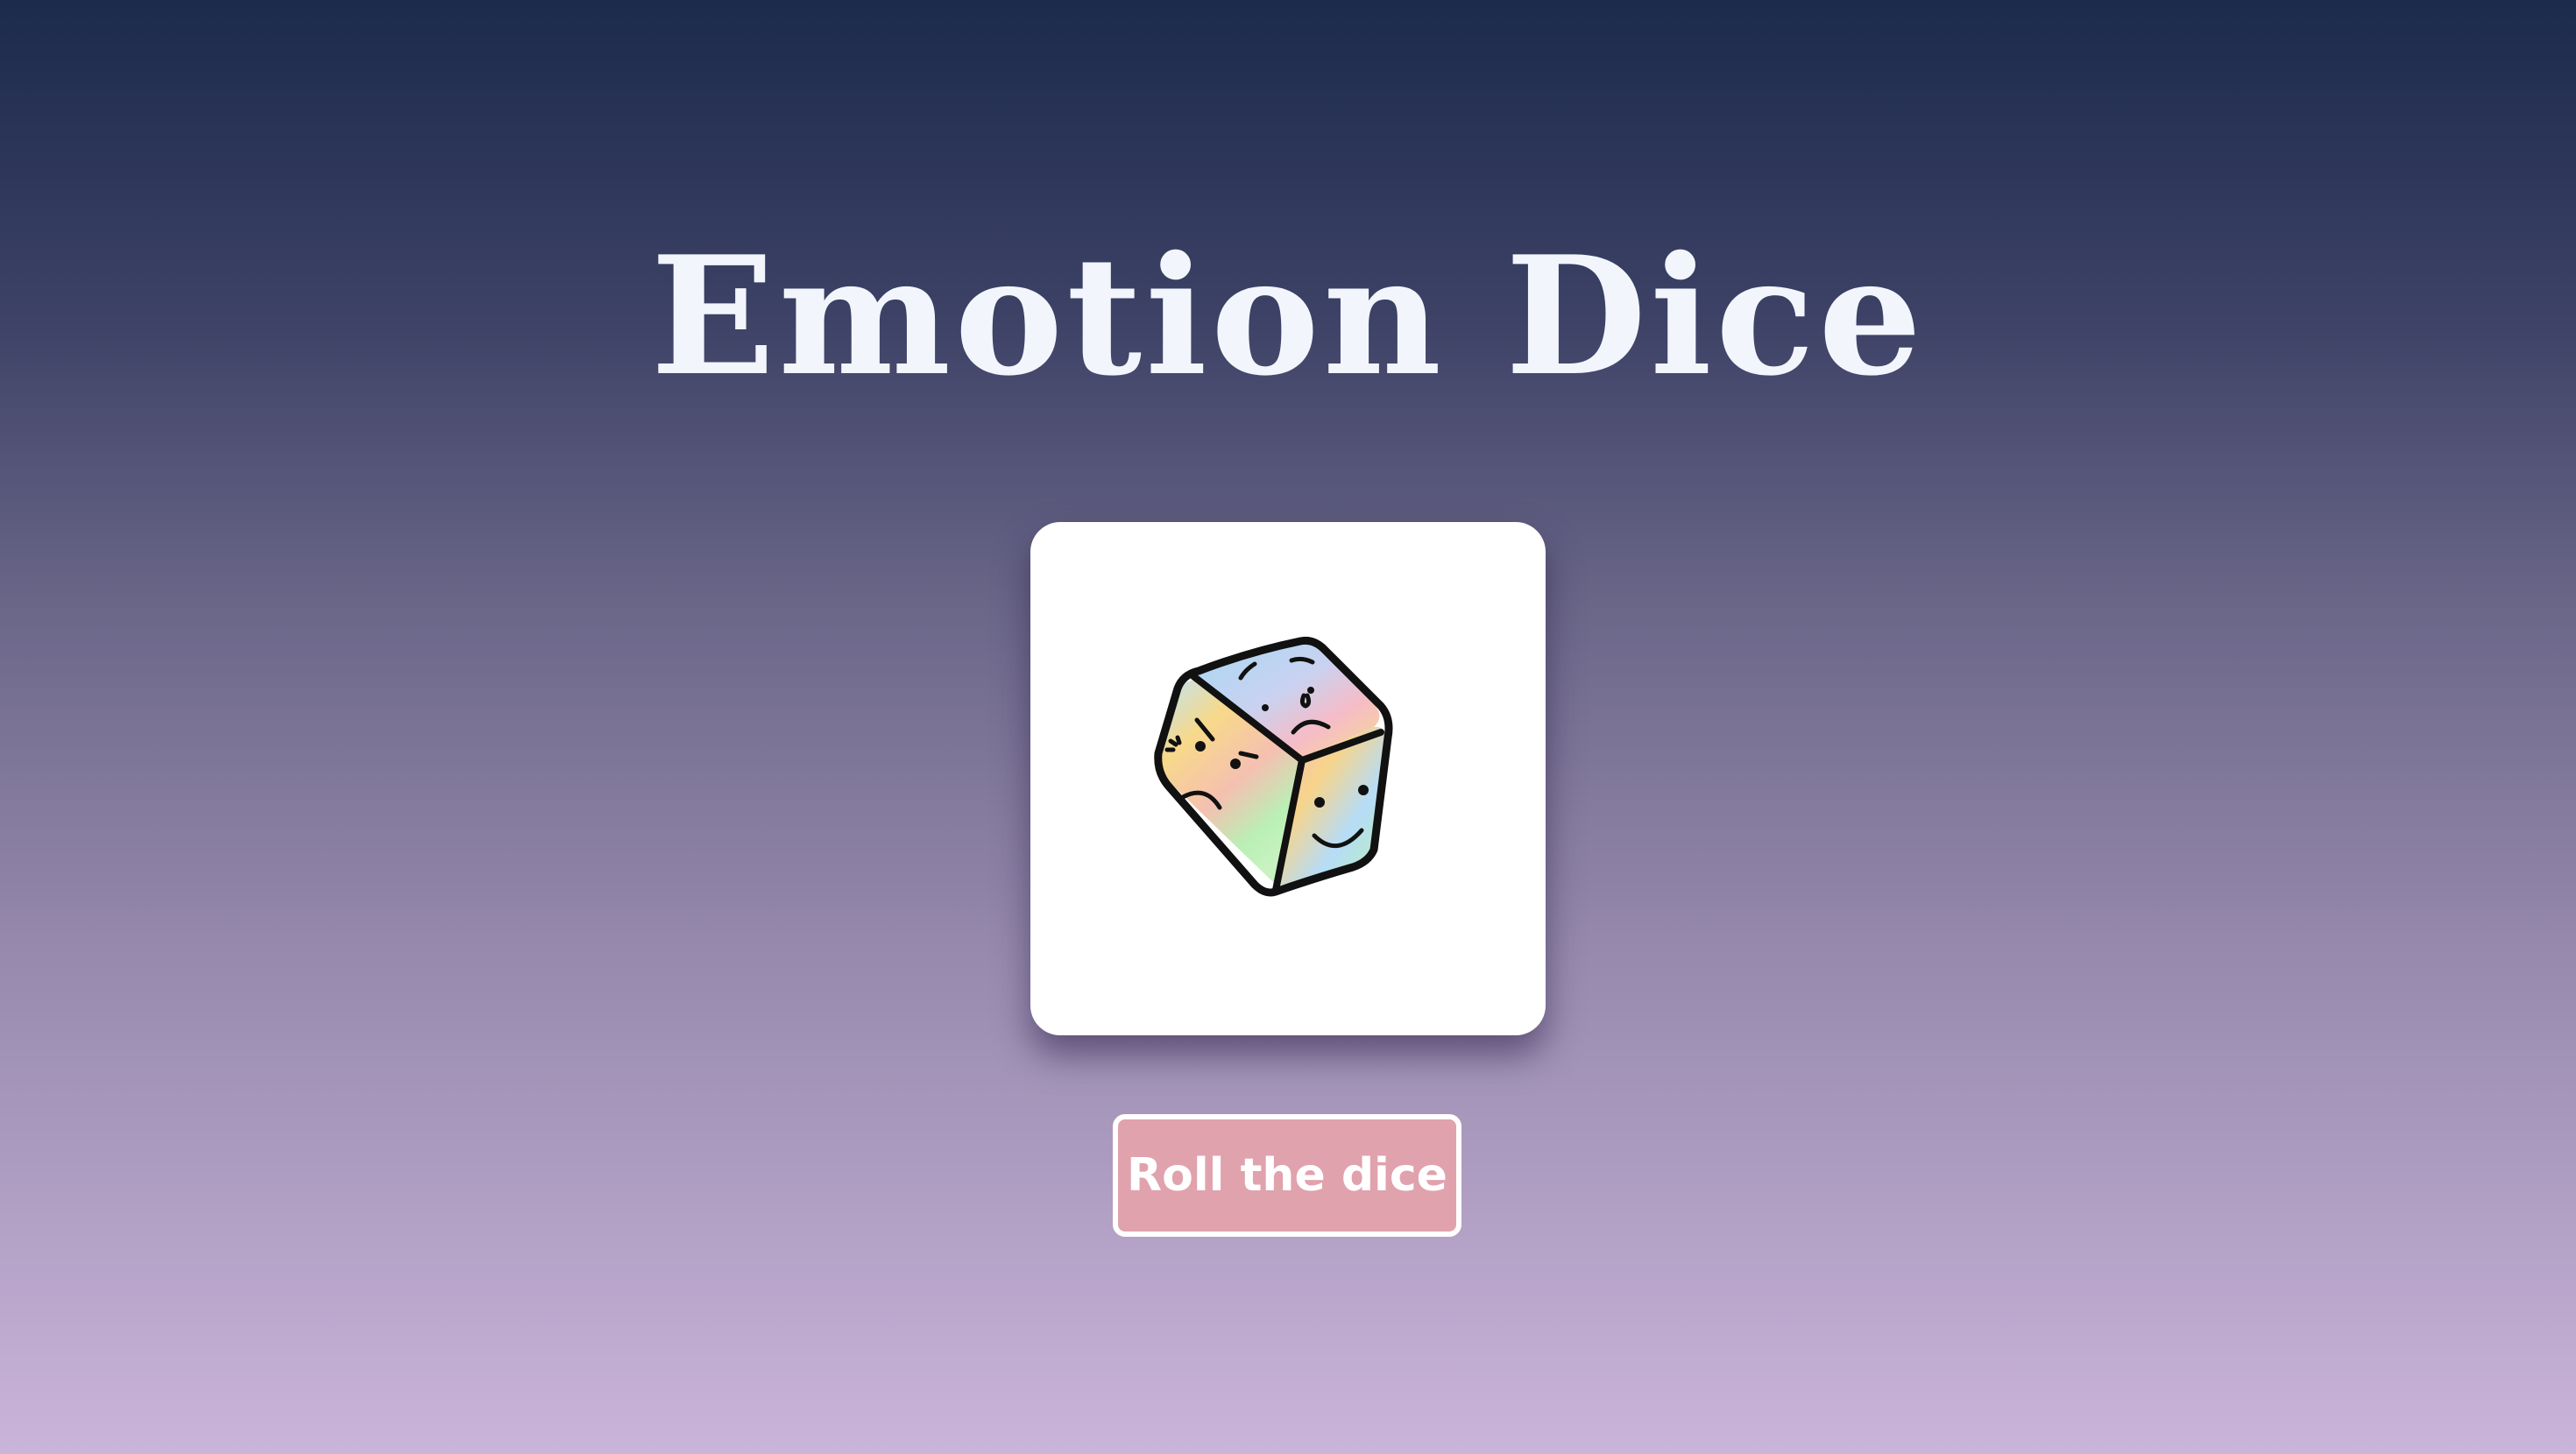 The height and width of the screenshot is (1454, 2576). I want to click on page-title: Emotion Dice, so click(1288, 316).